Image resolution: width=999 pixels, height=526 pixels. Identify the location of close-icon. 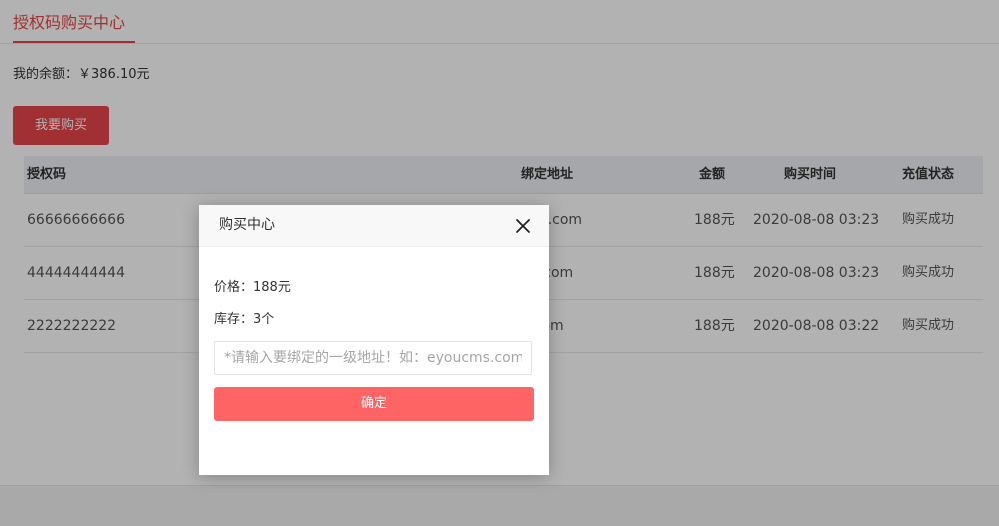
(523, 226).